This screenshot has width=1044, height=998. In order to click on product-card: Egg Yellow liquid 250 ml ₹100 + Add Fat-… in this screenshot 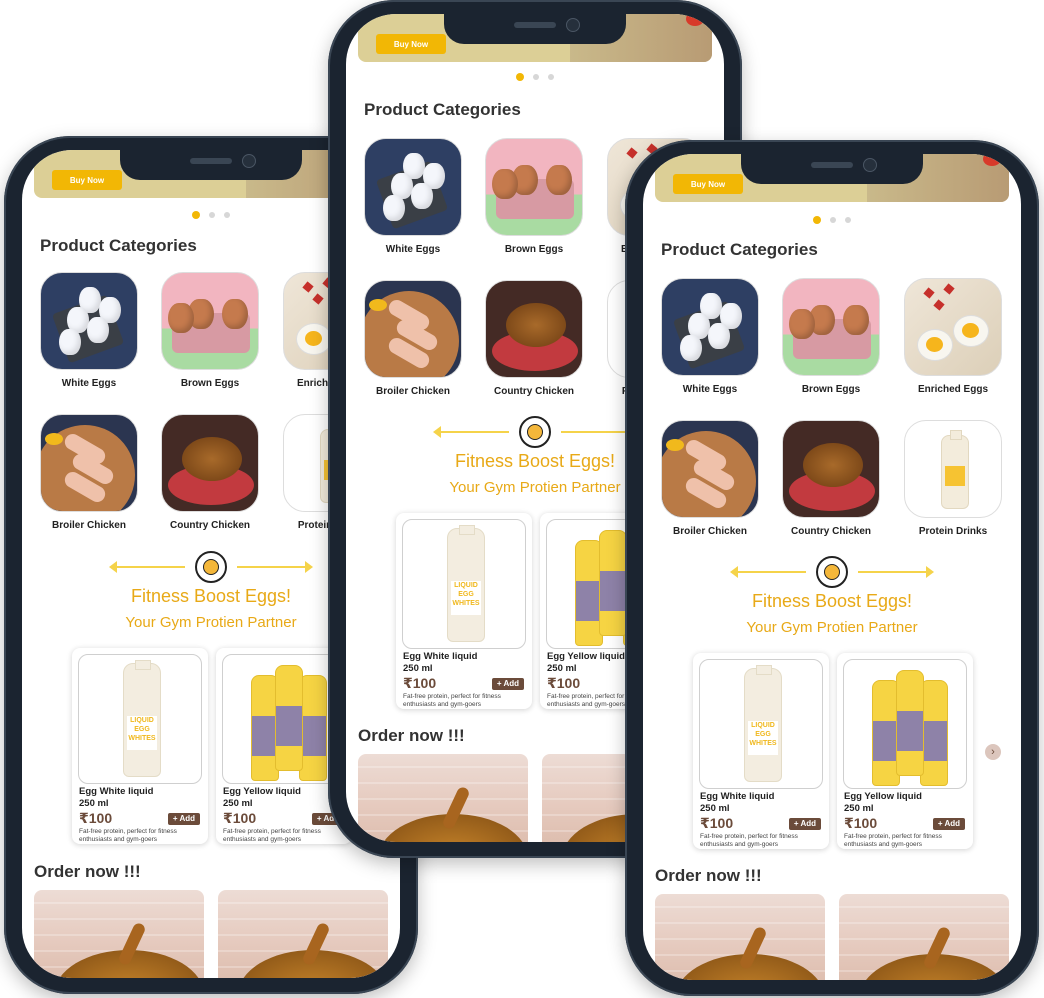, I will do `click(905, 751)`.